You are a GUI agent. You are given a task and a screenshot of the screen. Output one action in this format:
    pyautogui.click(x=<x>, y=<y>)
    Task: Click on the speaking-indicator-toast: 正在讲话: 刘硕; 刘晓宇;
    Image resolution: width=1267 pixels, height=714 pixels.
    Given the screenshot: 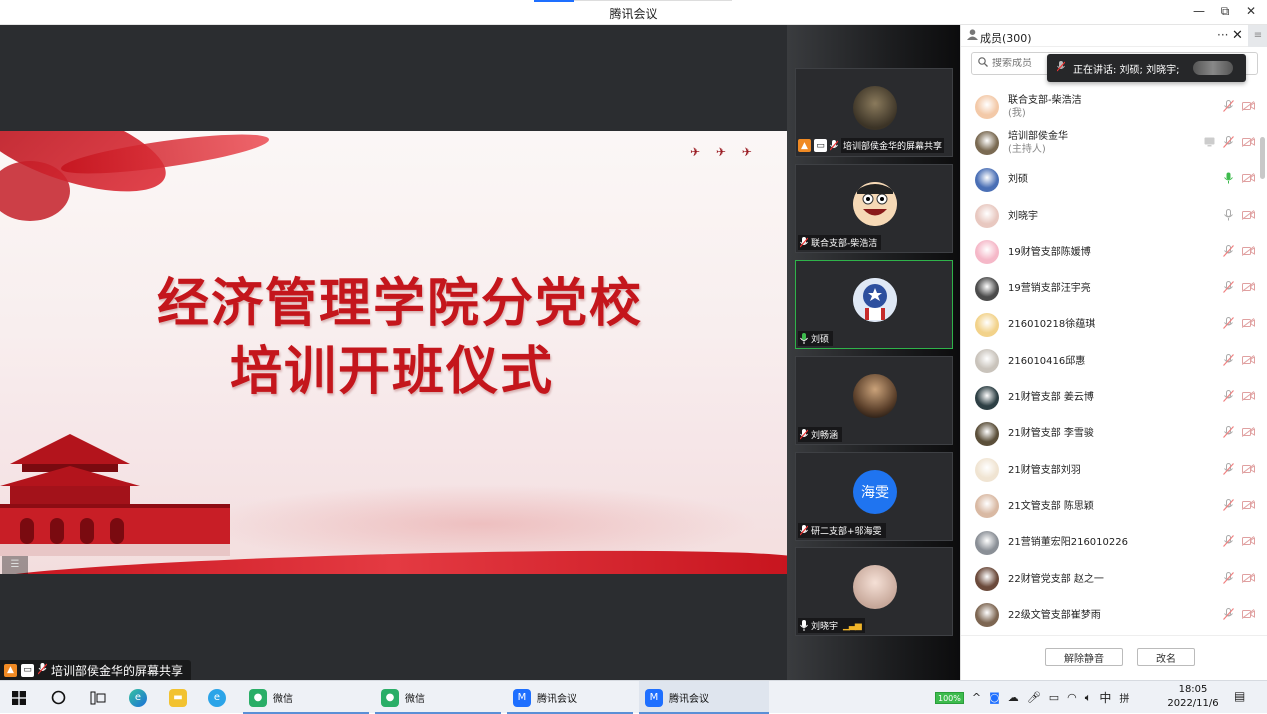 What is the action you would take?
    pyautogui.click(x=1146, y=68)
    